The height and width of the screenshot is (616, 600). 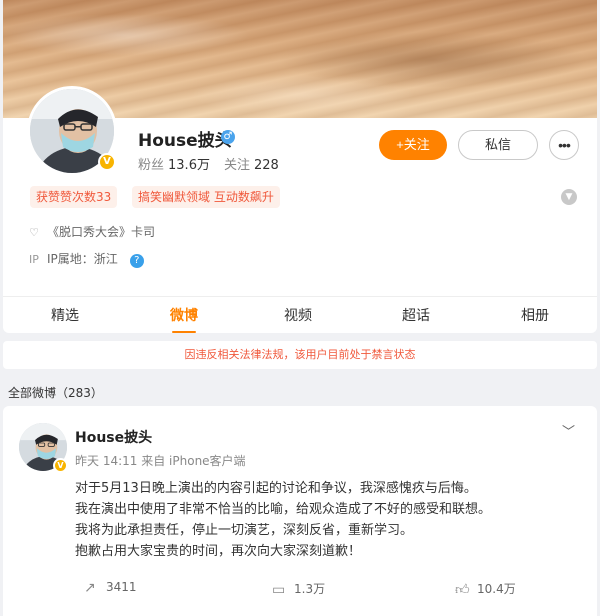 I want to click on post-meta: 昨天 14:11 来自 iPhone客户端, so click(x=160, y=460).